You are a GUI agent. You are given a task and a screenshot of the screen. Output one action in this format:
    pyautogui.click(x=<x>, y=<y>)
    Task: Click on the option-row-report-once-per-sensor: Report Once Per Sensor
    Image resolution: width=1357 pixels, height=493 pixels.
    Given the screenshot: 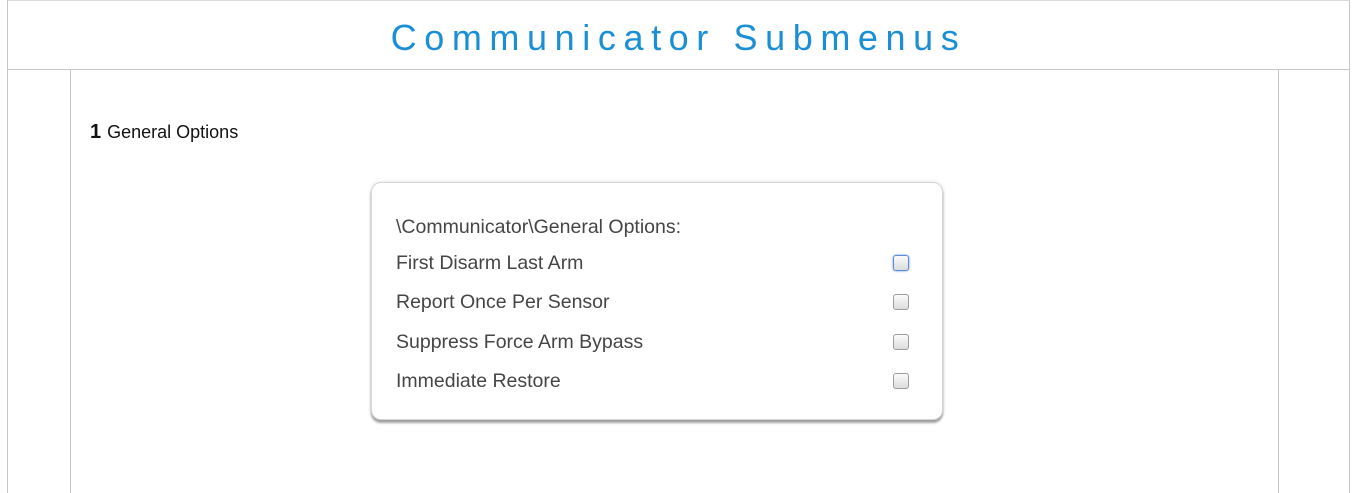 What is the action you would take?
    pyautogui.click(x=661, y=302)
    